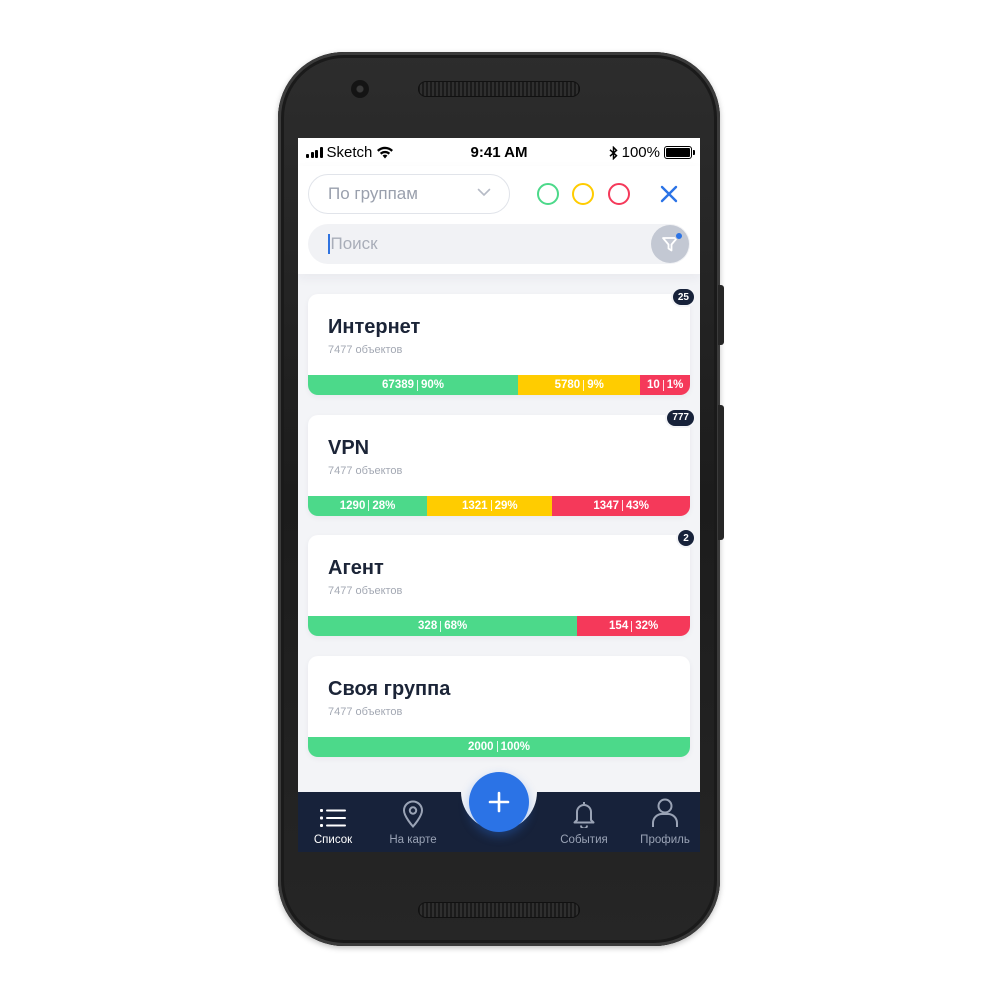 The height and width of the screenshot is (1000, 1000). What do you see at coordinates (389, 688) in the screenshot?
I see `group-title: Своя группа` at bounding box center [389, 688].